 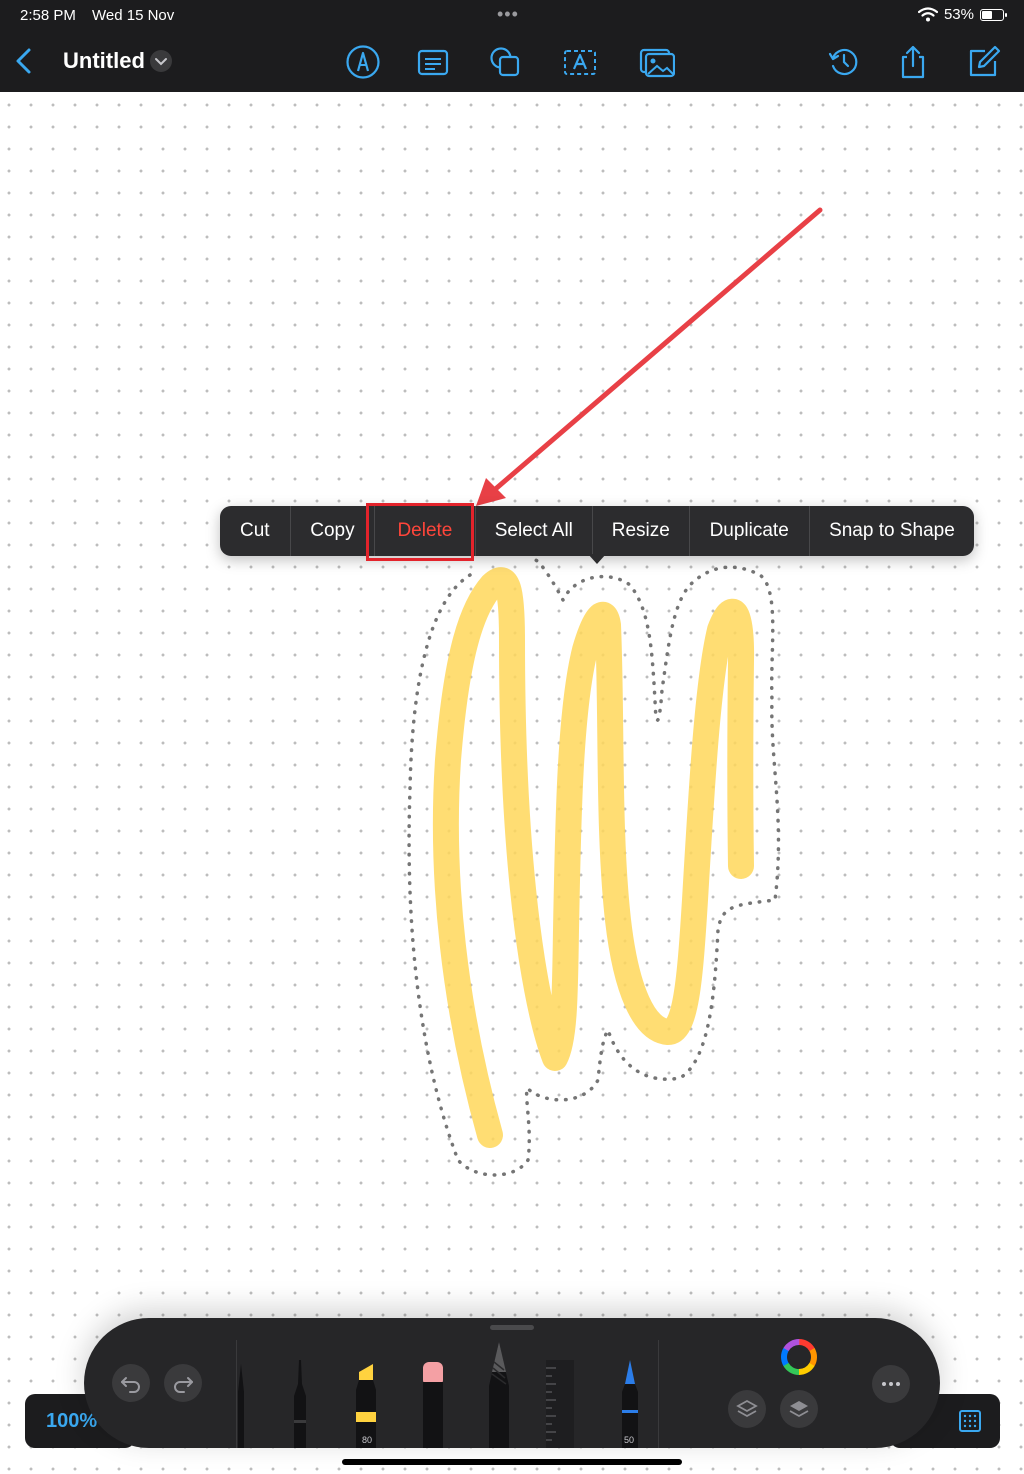 I want to click on menu-item-snap-to-shape: Snap to Shape, so click(x=892, y=531).